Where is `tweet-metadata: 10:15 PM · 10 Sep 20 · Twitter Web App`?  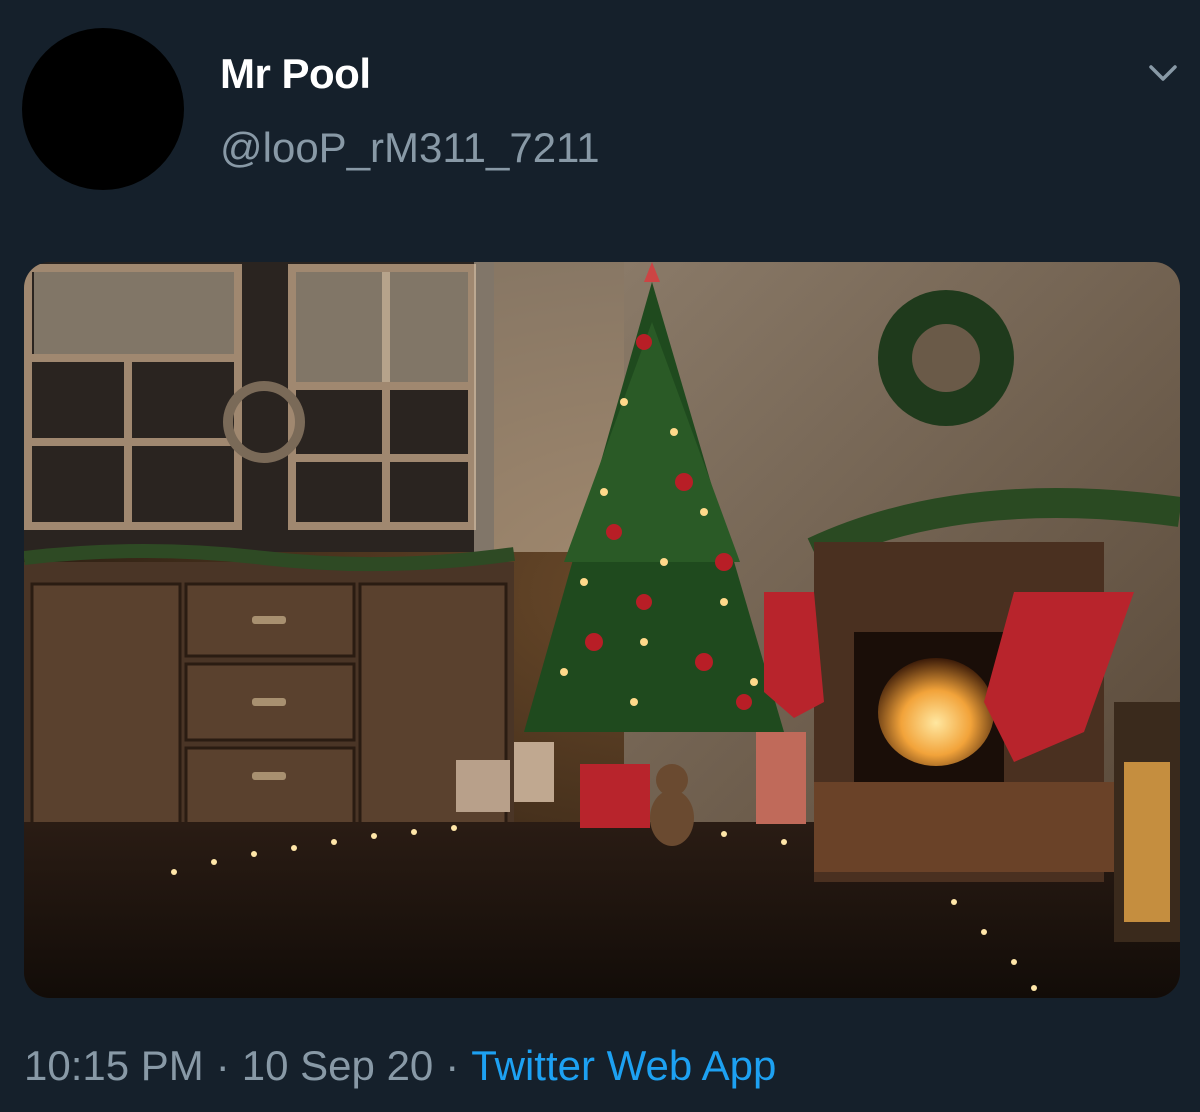 tweet-metadata: 10:15 PM · 10 Sep 20 · Twitter Web App is located at coordinates (400, 1066).